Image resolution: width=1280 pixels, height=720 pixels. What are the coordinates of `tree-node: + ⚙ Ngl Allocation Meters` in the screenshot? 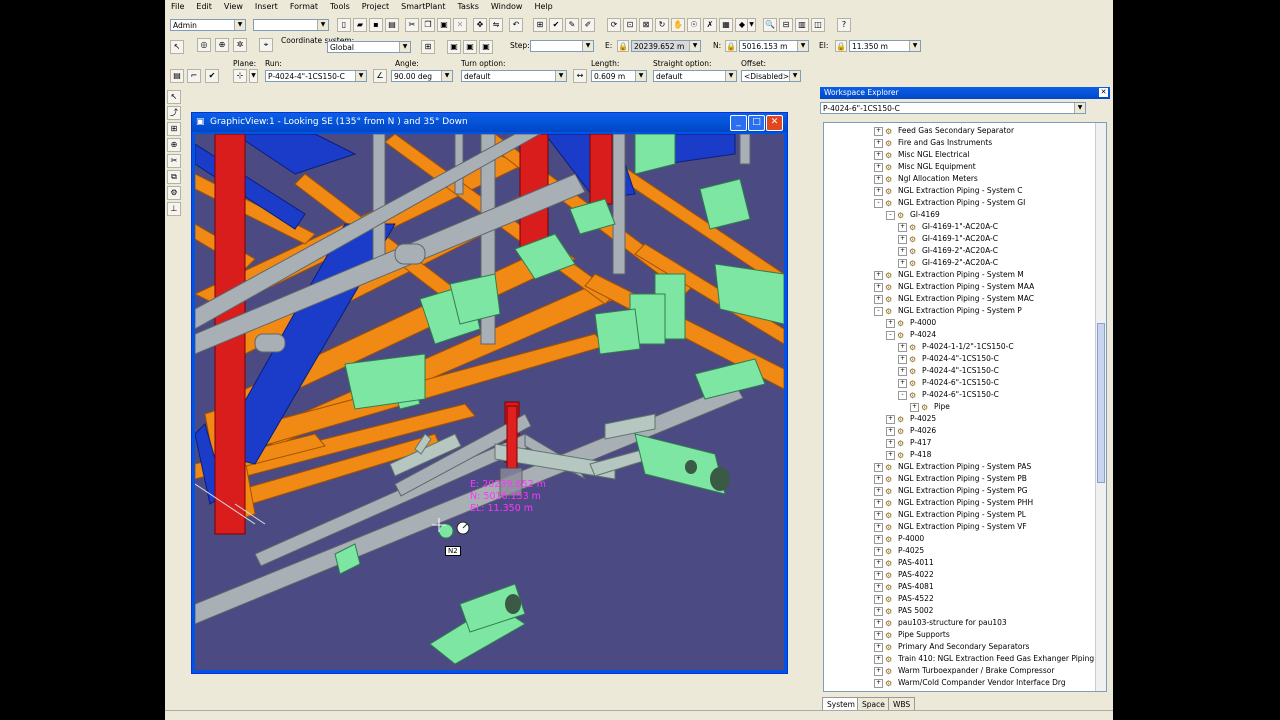 It's located at (926, 179).